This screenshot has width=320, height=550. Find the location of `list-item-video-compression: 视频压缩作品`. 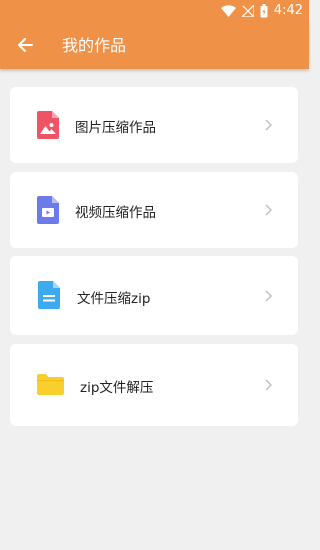

list-item-video-compression: 视频压缩作品 is located at coordinates (154, 210).